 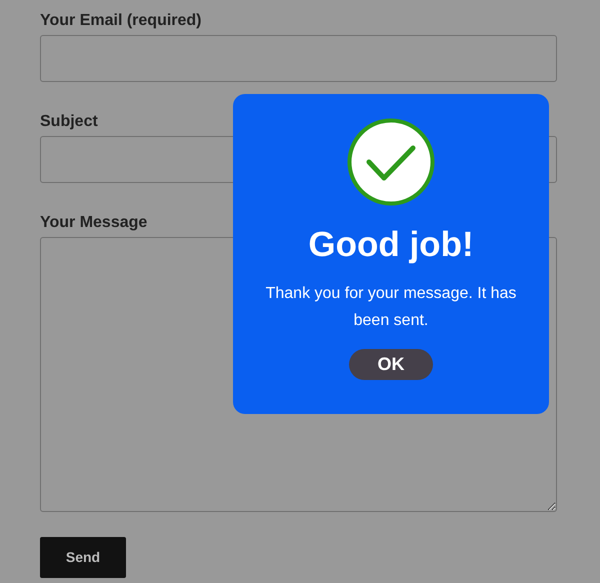 What do you see at coordinates (121, 21) in the screenshot?
I see `field-label: Your Email (required)` at bounding box center [121, 21].